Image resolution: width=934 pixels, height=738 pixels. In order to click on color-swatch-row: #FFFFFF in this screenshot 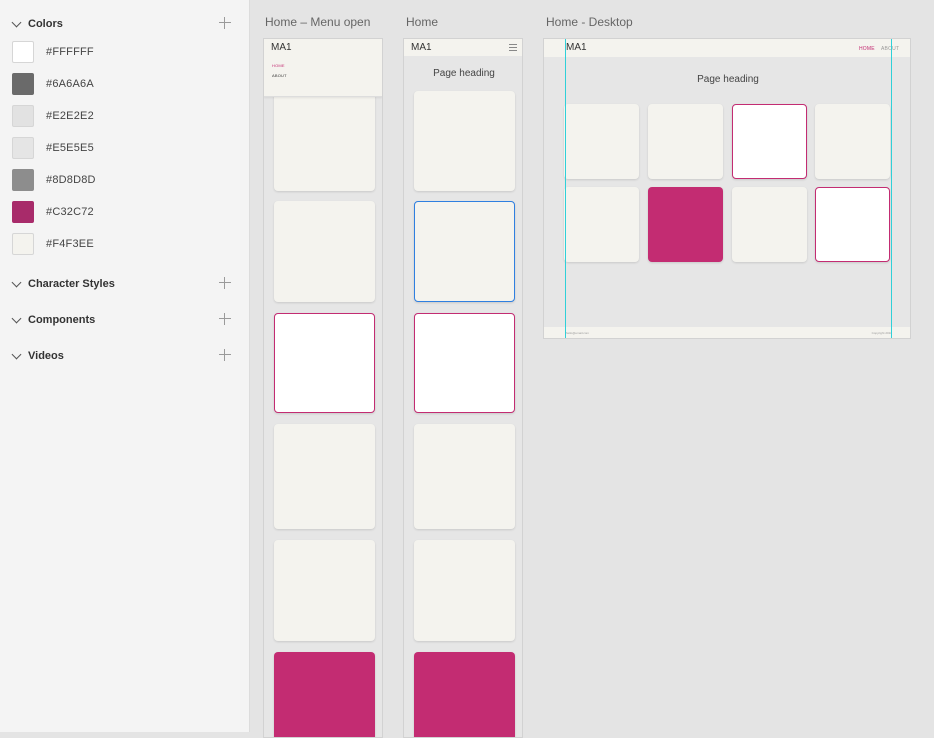, I will do `click(53, 52)`.